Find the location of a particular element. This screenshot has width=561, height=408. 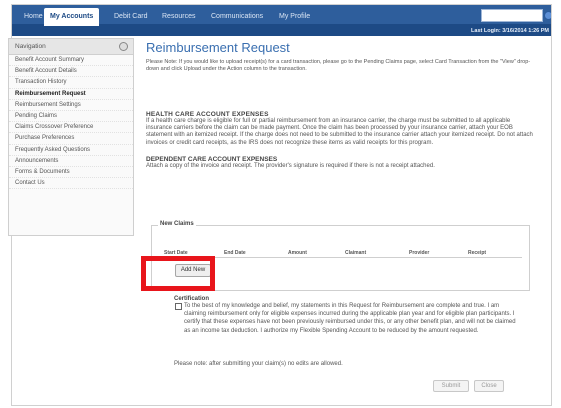

sidebar-item-forms-documents: Forms & Documents is located at coordinates (71, 173).